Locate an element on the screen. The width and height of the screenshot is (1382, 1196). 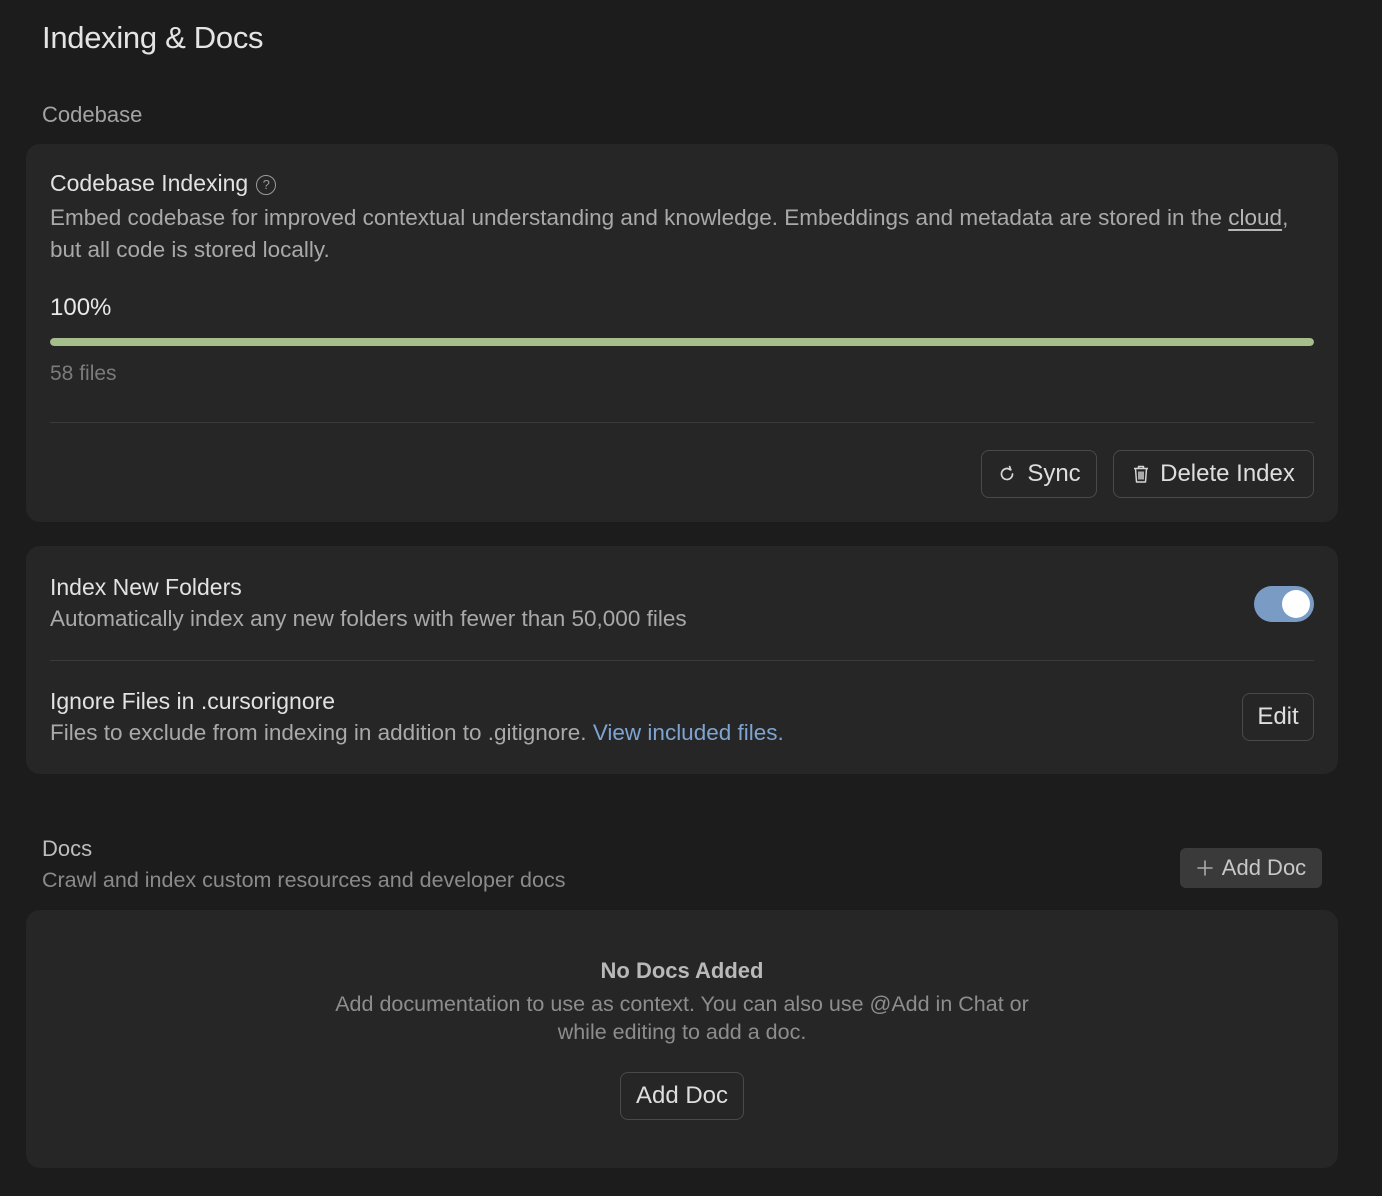
add-doc-button: Add Doc is located at coordinates (682, 1096).